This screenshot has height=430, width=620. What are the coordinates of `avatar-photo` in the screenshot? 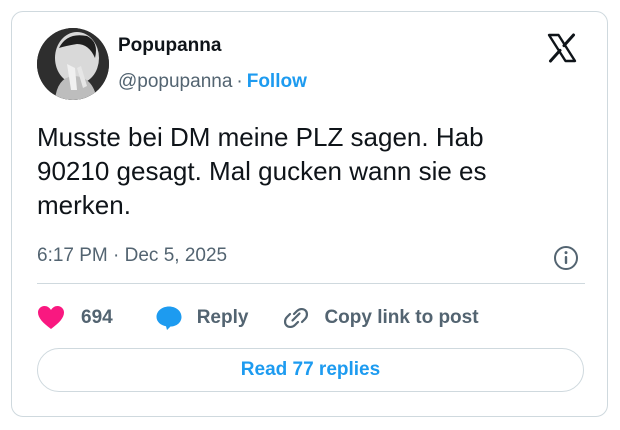 It's located at (73, 64).